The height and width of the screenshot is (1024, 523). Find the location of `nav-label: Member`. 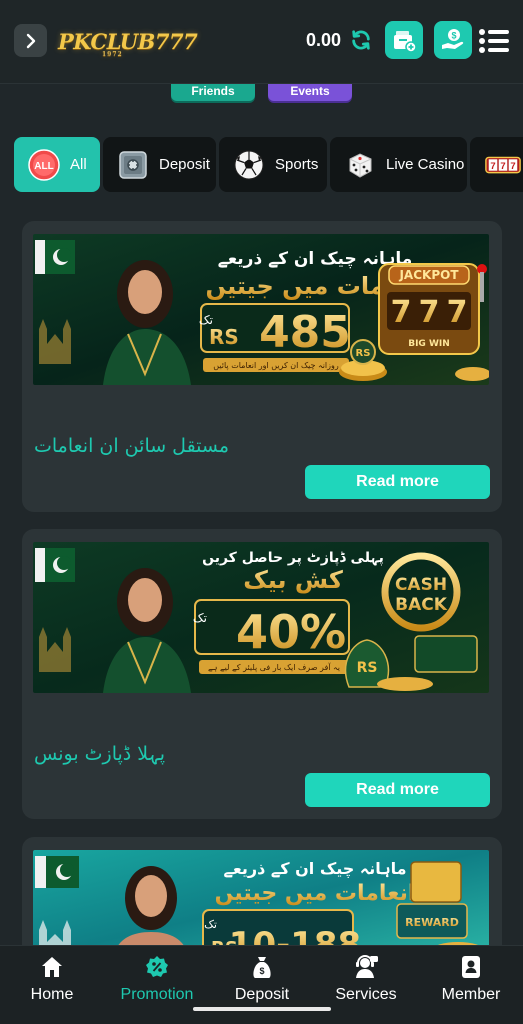

nav-label: Member is located at coordinates (471, 994).